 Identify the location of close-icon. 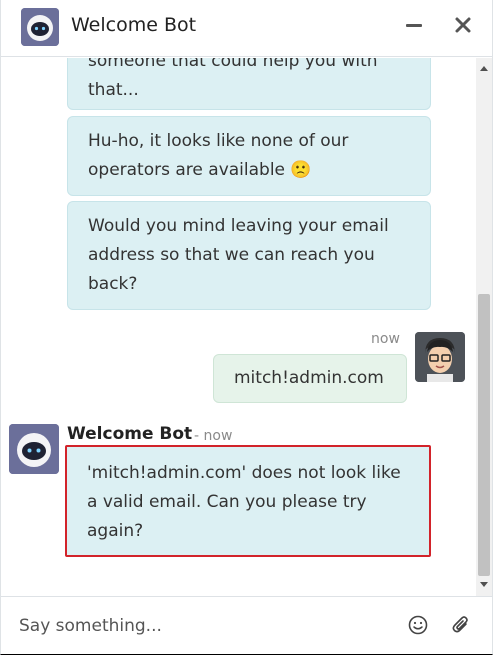
(463, 25).